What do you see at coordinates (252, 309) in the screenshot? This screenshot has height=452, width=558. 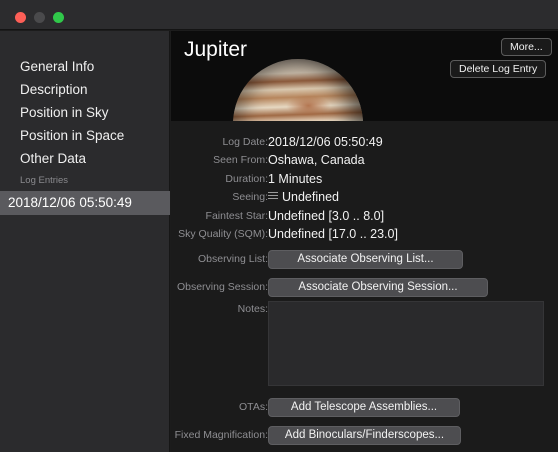 I see `notes-label: Notes:` at bounding box center [252, 309].